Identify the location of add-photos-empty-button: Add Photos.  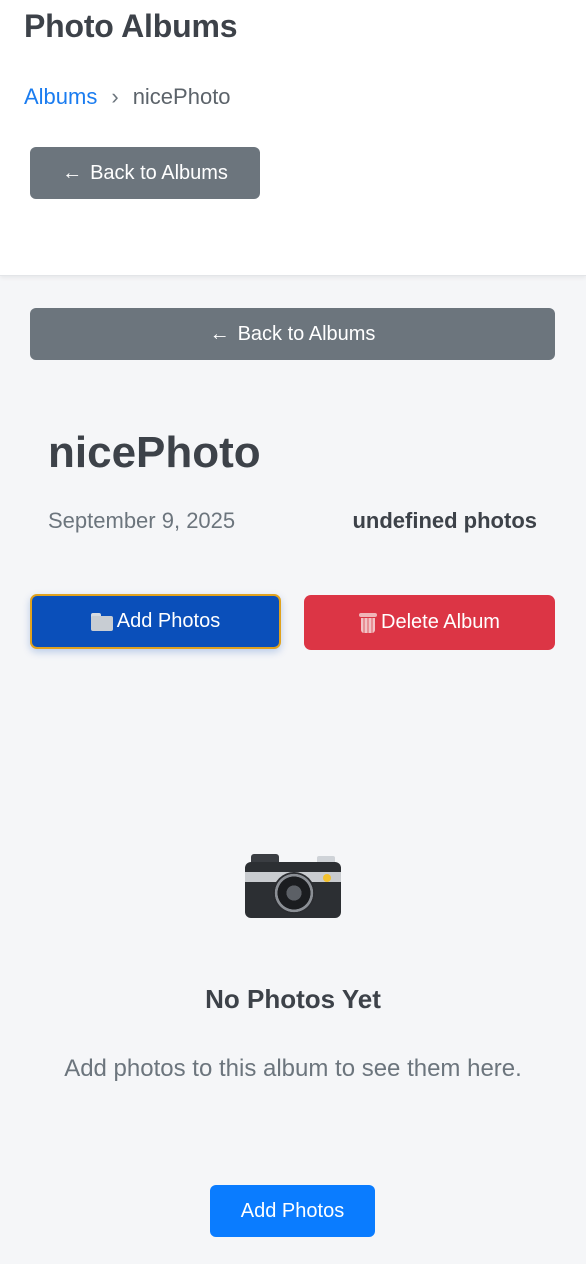
(292, 1211).